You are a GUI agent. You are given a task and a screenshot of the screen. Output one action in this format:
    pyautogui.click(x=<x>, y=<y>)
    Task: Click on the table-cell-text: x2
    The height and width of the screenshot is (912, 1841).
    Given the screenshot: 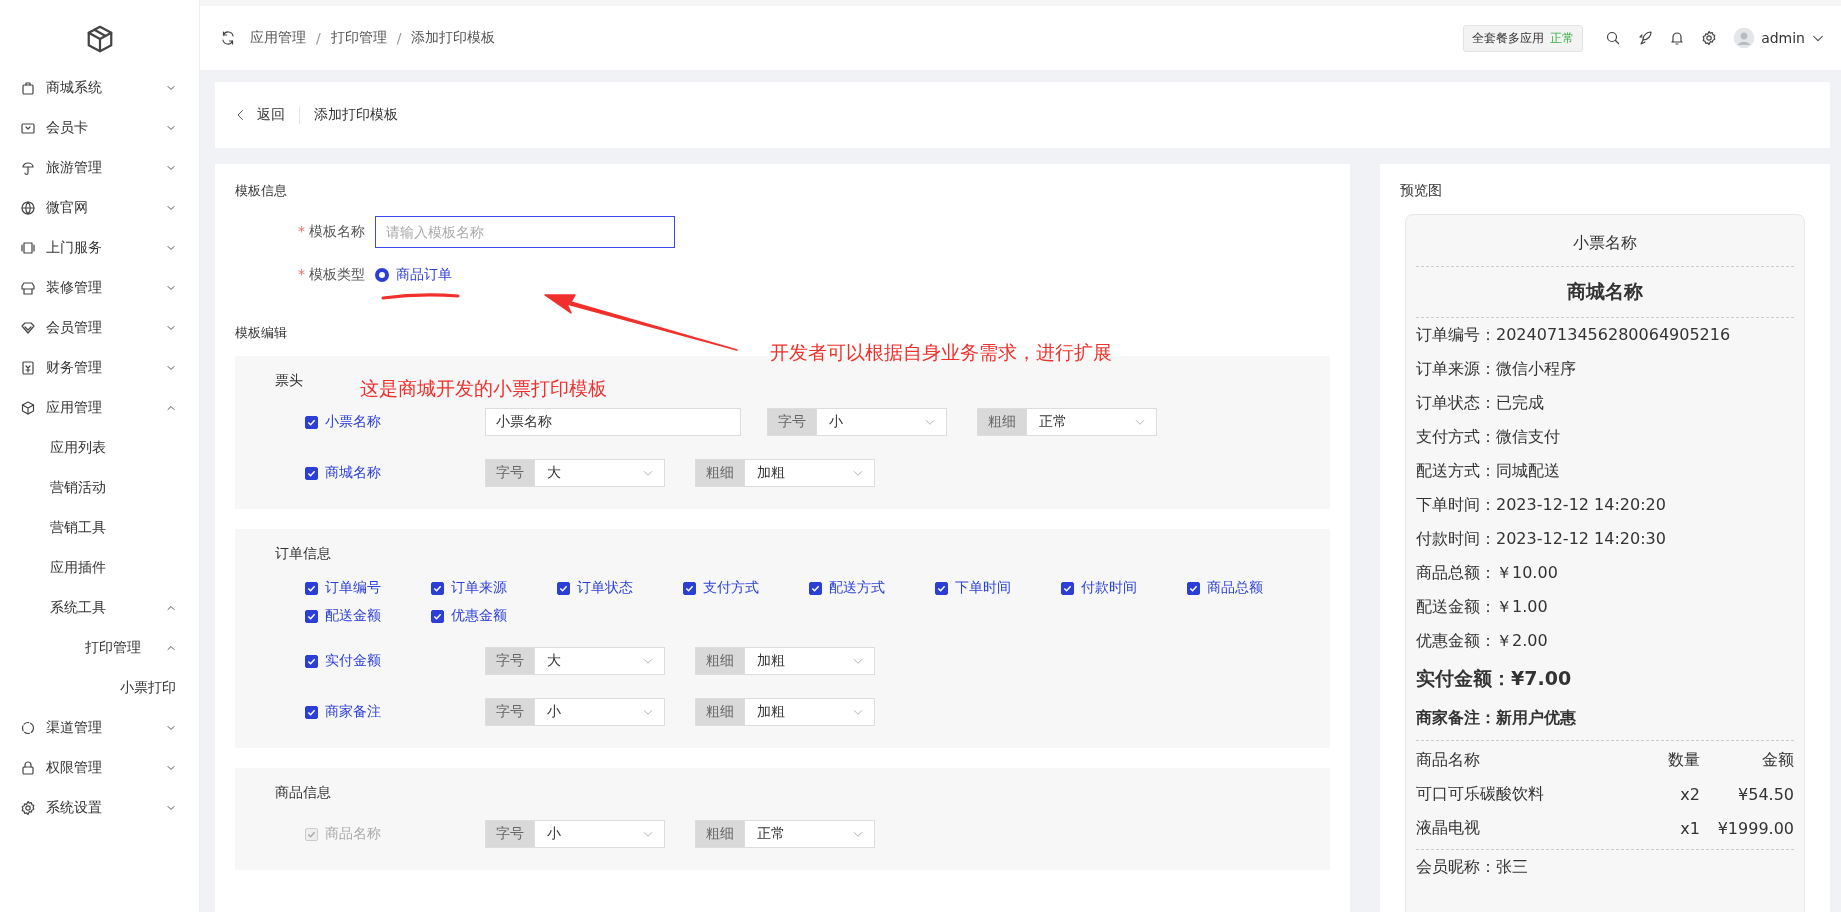 What is the action you would take?
    pyautogui.click(x=1689, y=794)
    